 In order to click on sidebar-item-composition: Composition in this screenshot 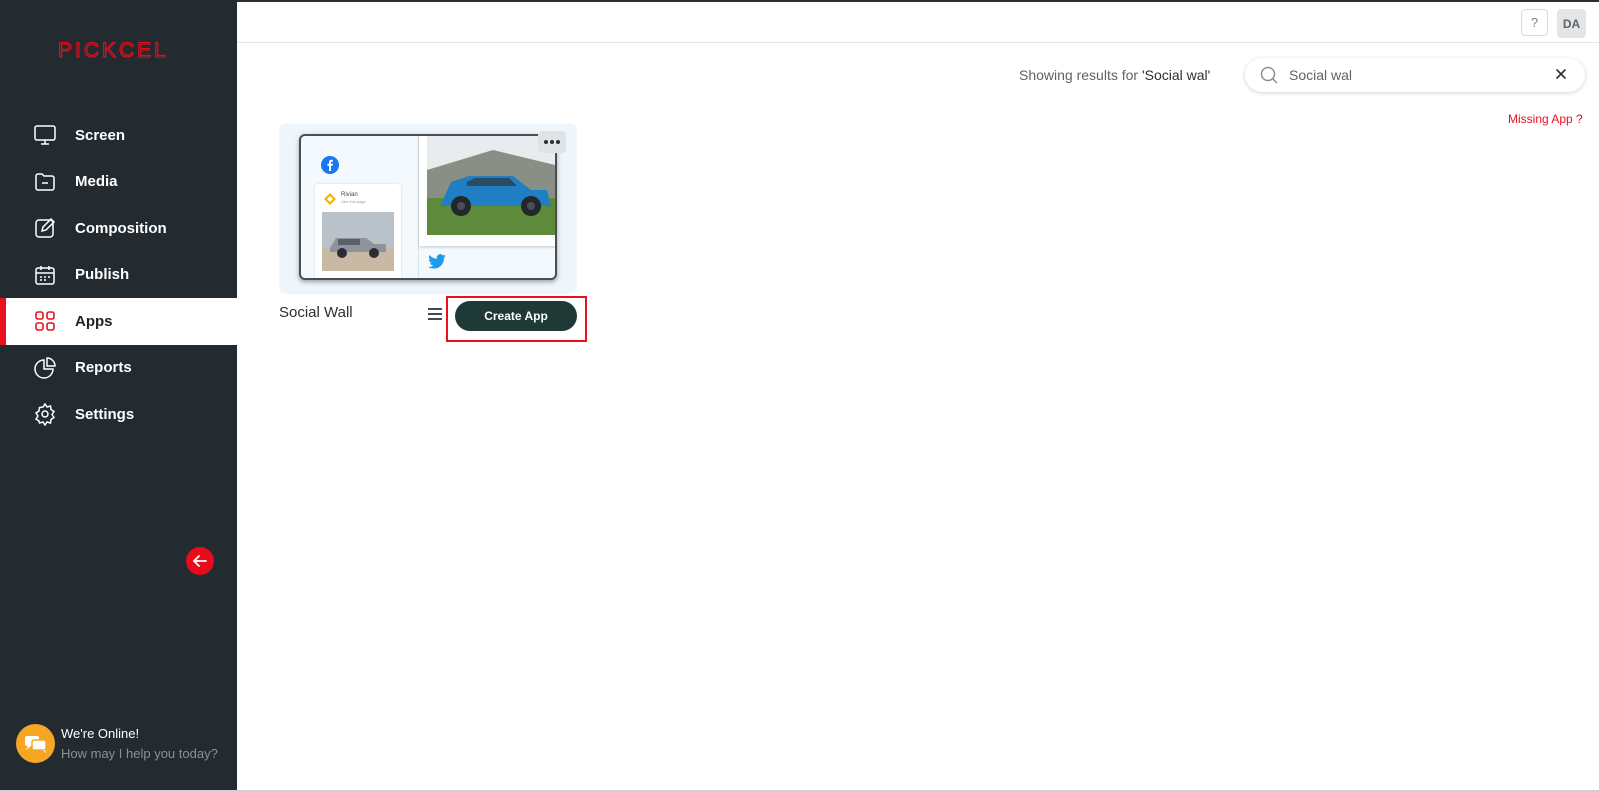, I will do `click(118, 228)`.